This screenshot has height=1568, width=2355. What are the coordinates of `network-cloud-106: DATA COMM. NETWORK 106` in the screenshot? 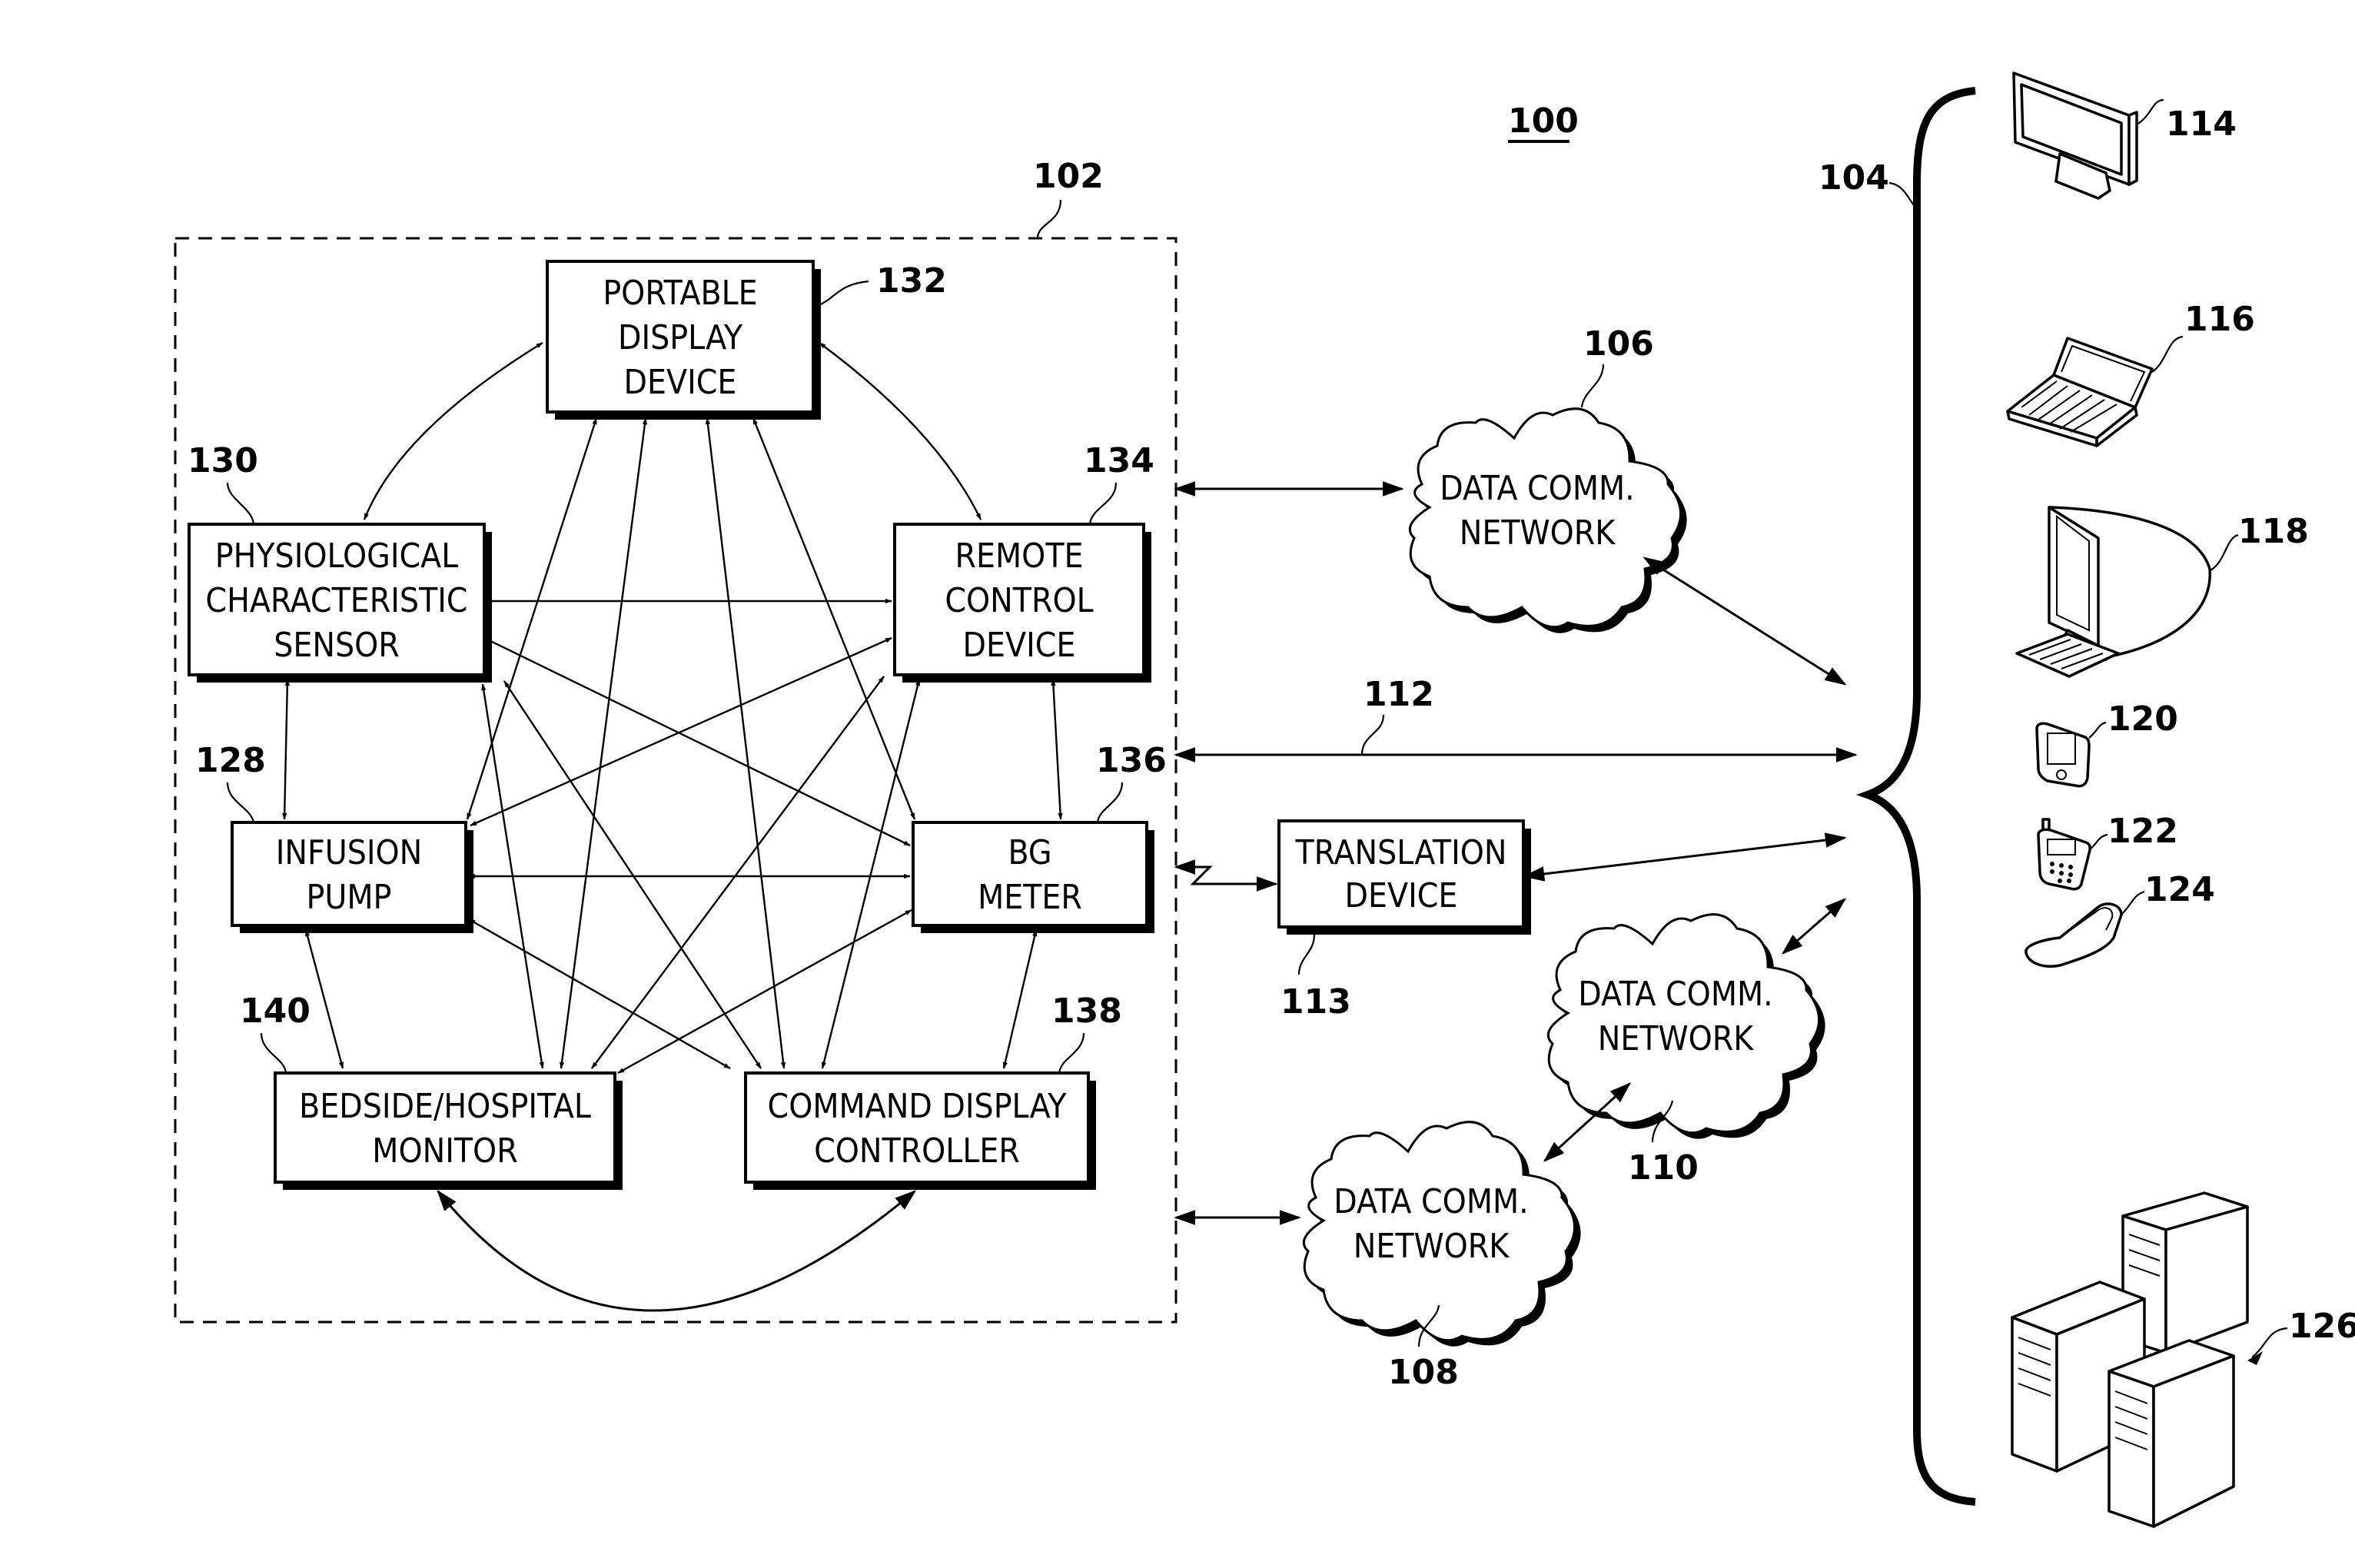 It's located at (1547, 478).